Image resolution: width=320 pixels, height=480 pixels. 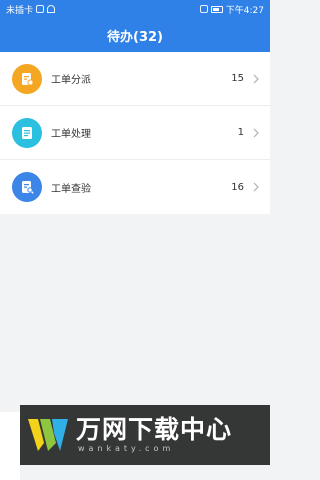 I want to click on mute-icon, so click(x=203, y=9).